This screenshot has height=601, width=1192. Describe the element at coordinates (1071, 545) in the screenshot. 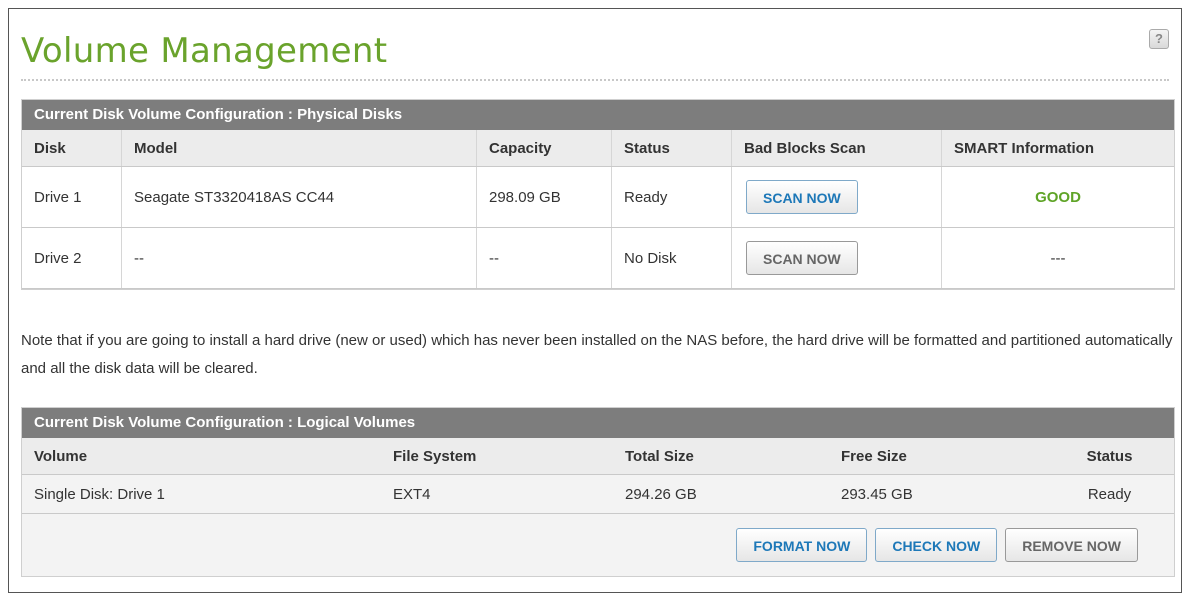

I see `remove-now-button: REMOVE NOW` at that location.